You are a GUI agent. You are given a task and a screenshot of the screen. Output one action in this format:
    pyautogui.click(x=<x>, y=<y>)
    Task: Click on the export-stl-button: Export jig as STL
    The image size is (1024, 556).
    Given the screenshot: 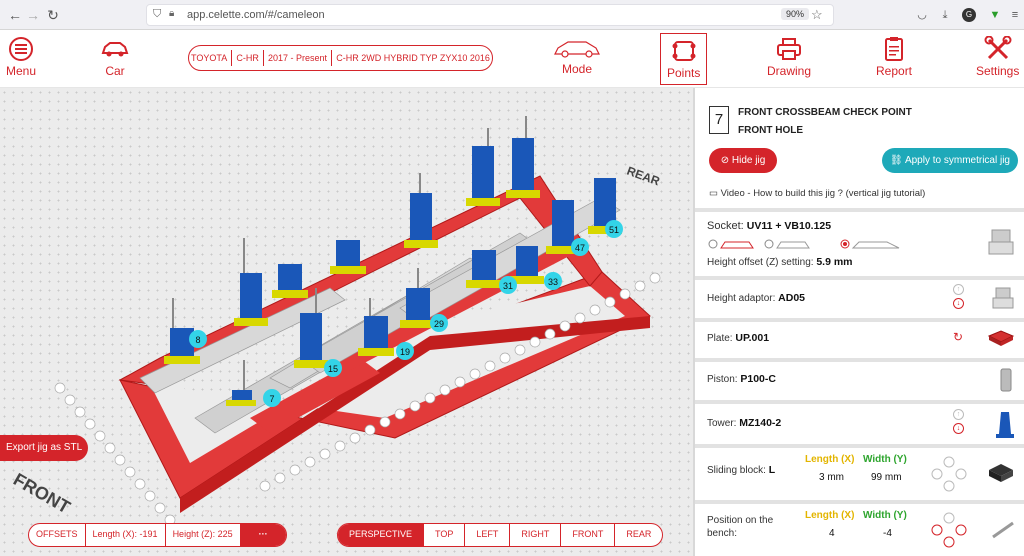 What is the action you would take?
    pyautogui.click(x=44, y=448)
    